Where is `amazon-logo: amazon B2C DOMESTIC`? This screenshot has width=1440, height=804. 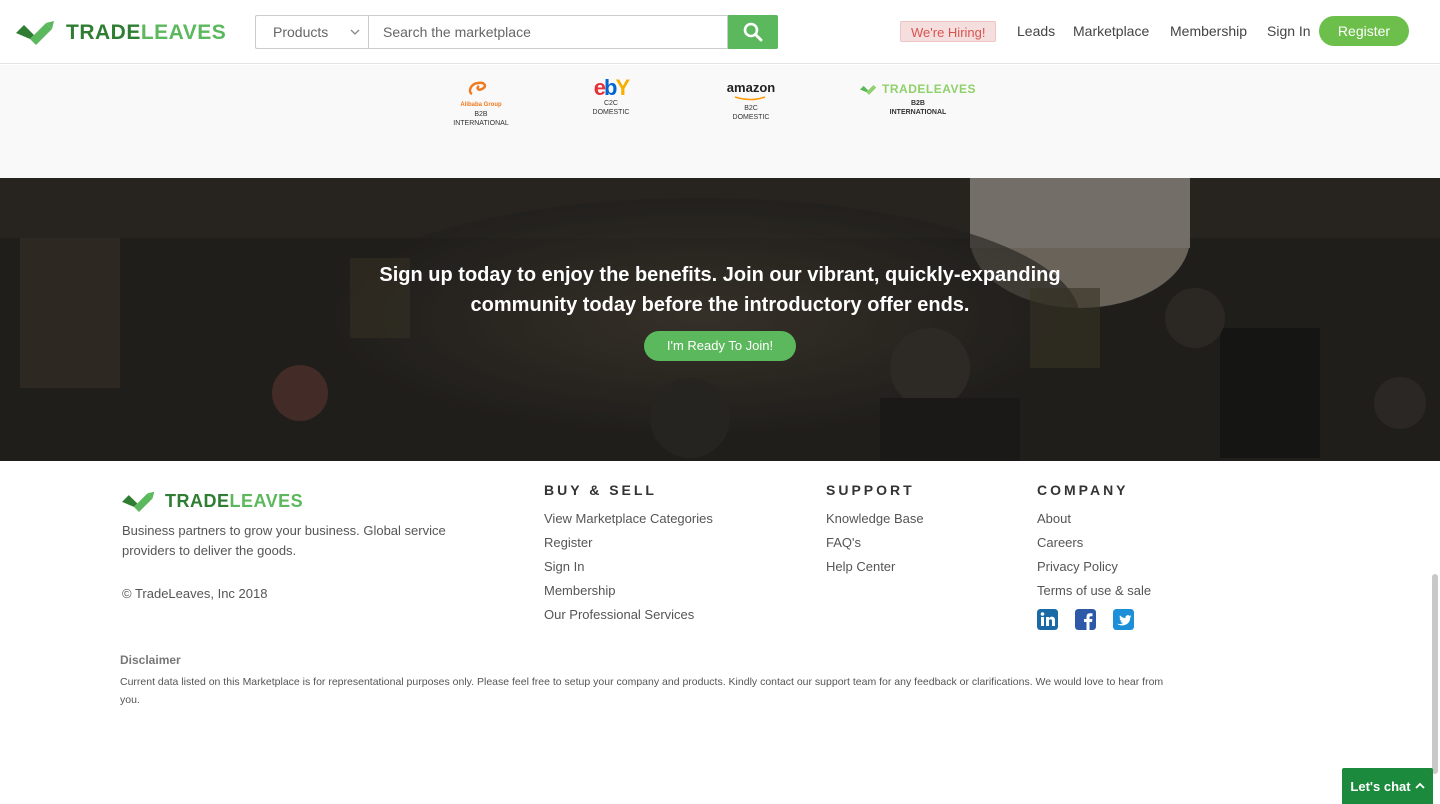
amazon-logo: amazon B2C DOMESTIC is located at coordinates (751, 101).